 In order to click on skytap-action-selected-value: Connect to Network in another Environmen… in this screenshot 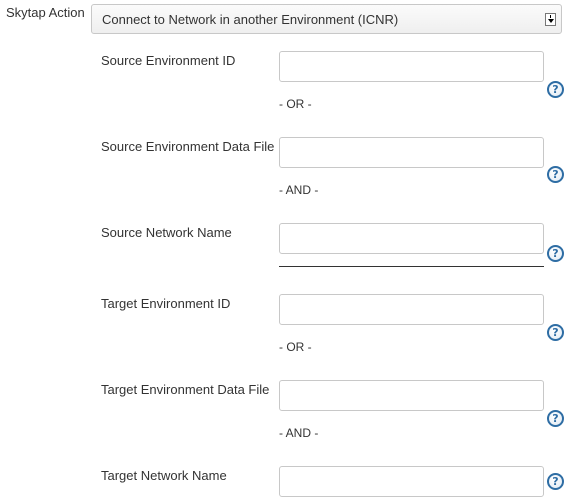, I will do `click(250, 19)`.